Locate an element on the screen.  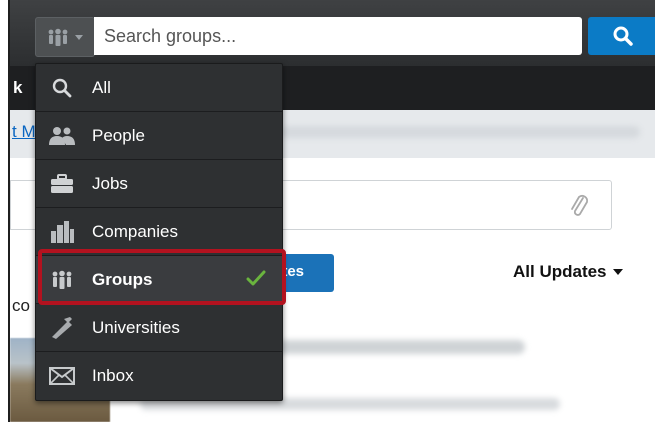
menu-item-label: Inbox is located at coordinates (113, 375).